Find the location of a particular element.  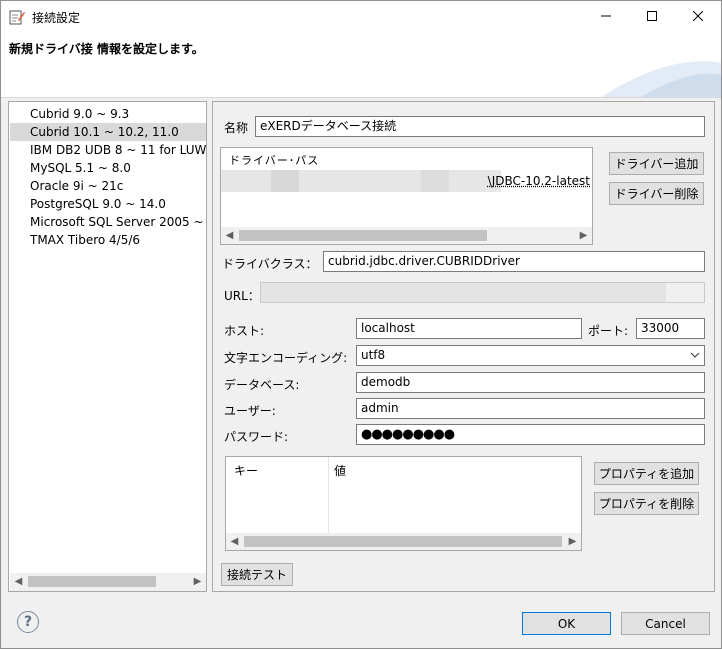

driver-class-label: ドライバクラス： is located at coordinates (270, 264).